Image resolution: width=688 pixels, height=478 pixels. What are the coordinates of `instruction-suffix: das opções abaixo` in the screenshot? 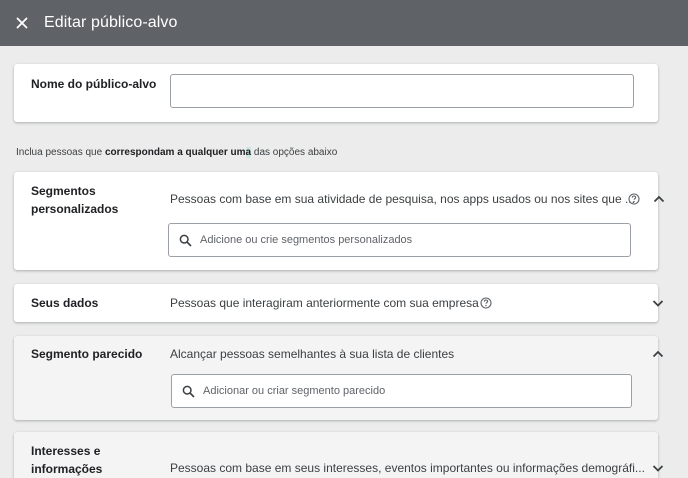 It's located at (294, 152).